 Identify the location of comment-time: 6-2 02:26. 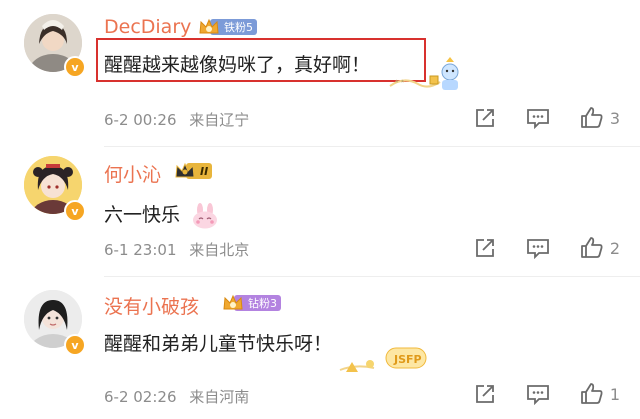
(140, 397).